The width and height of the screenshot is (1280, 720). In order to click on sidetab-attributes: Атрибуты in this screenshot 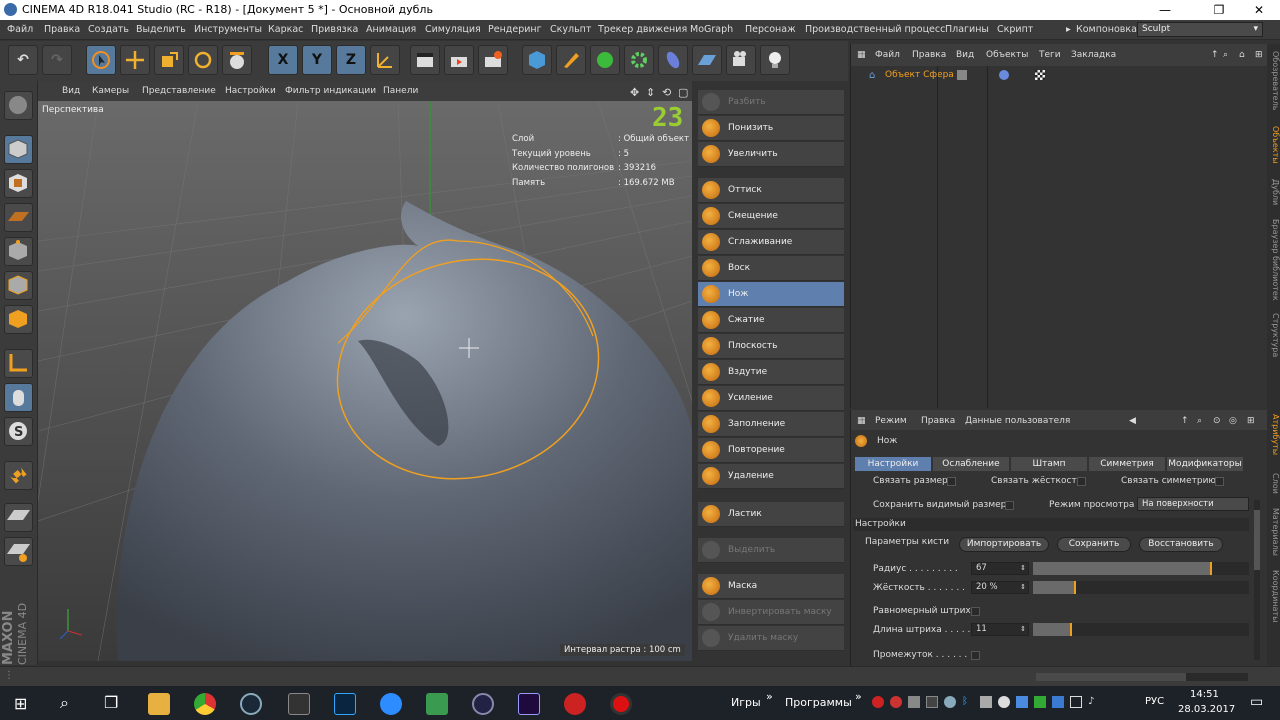, I will do `click(1273, 435)`.